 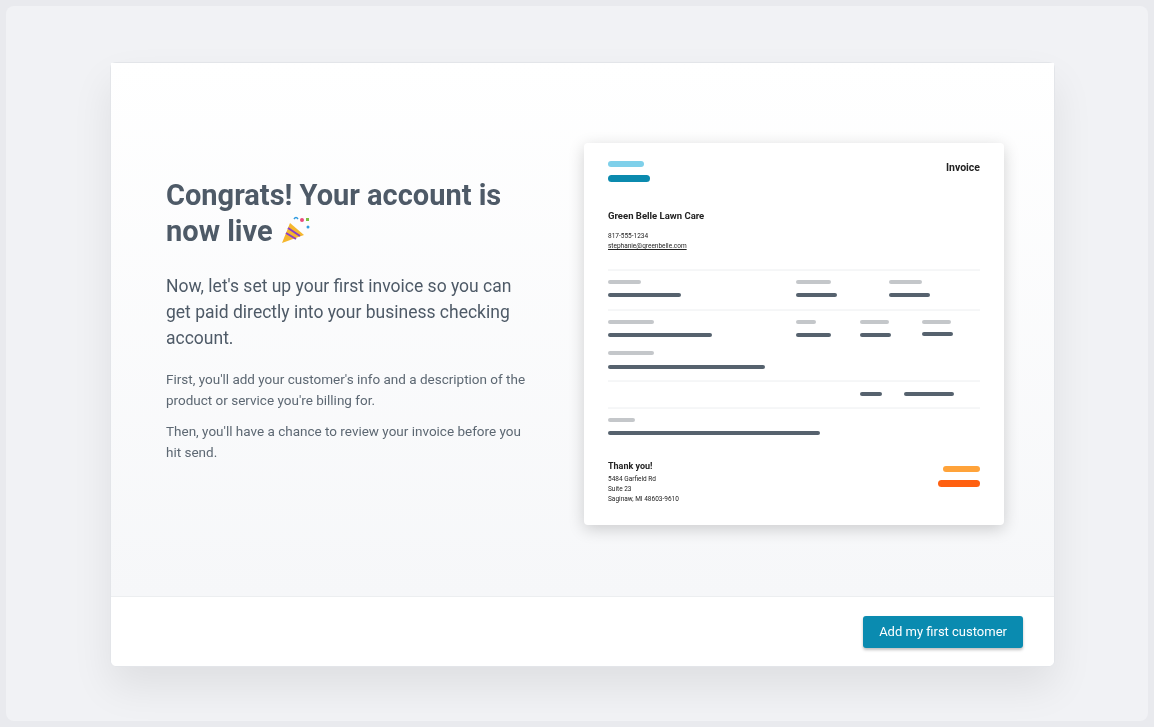 What do you see at coordinates (334, 213) in the screenshot?
I see `heading: Congrats! Your account is now live` at bounding box center [334, 213].